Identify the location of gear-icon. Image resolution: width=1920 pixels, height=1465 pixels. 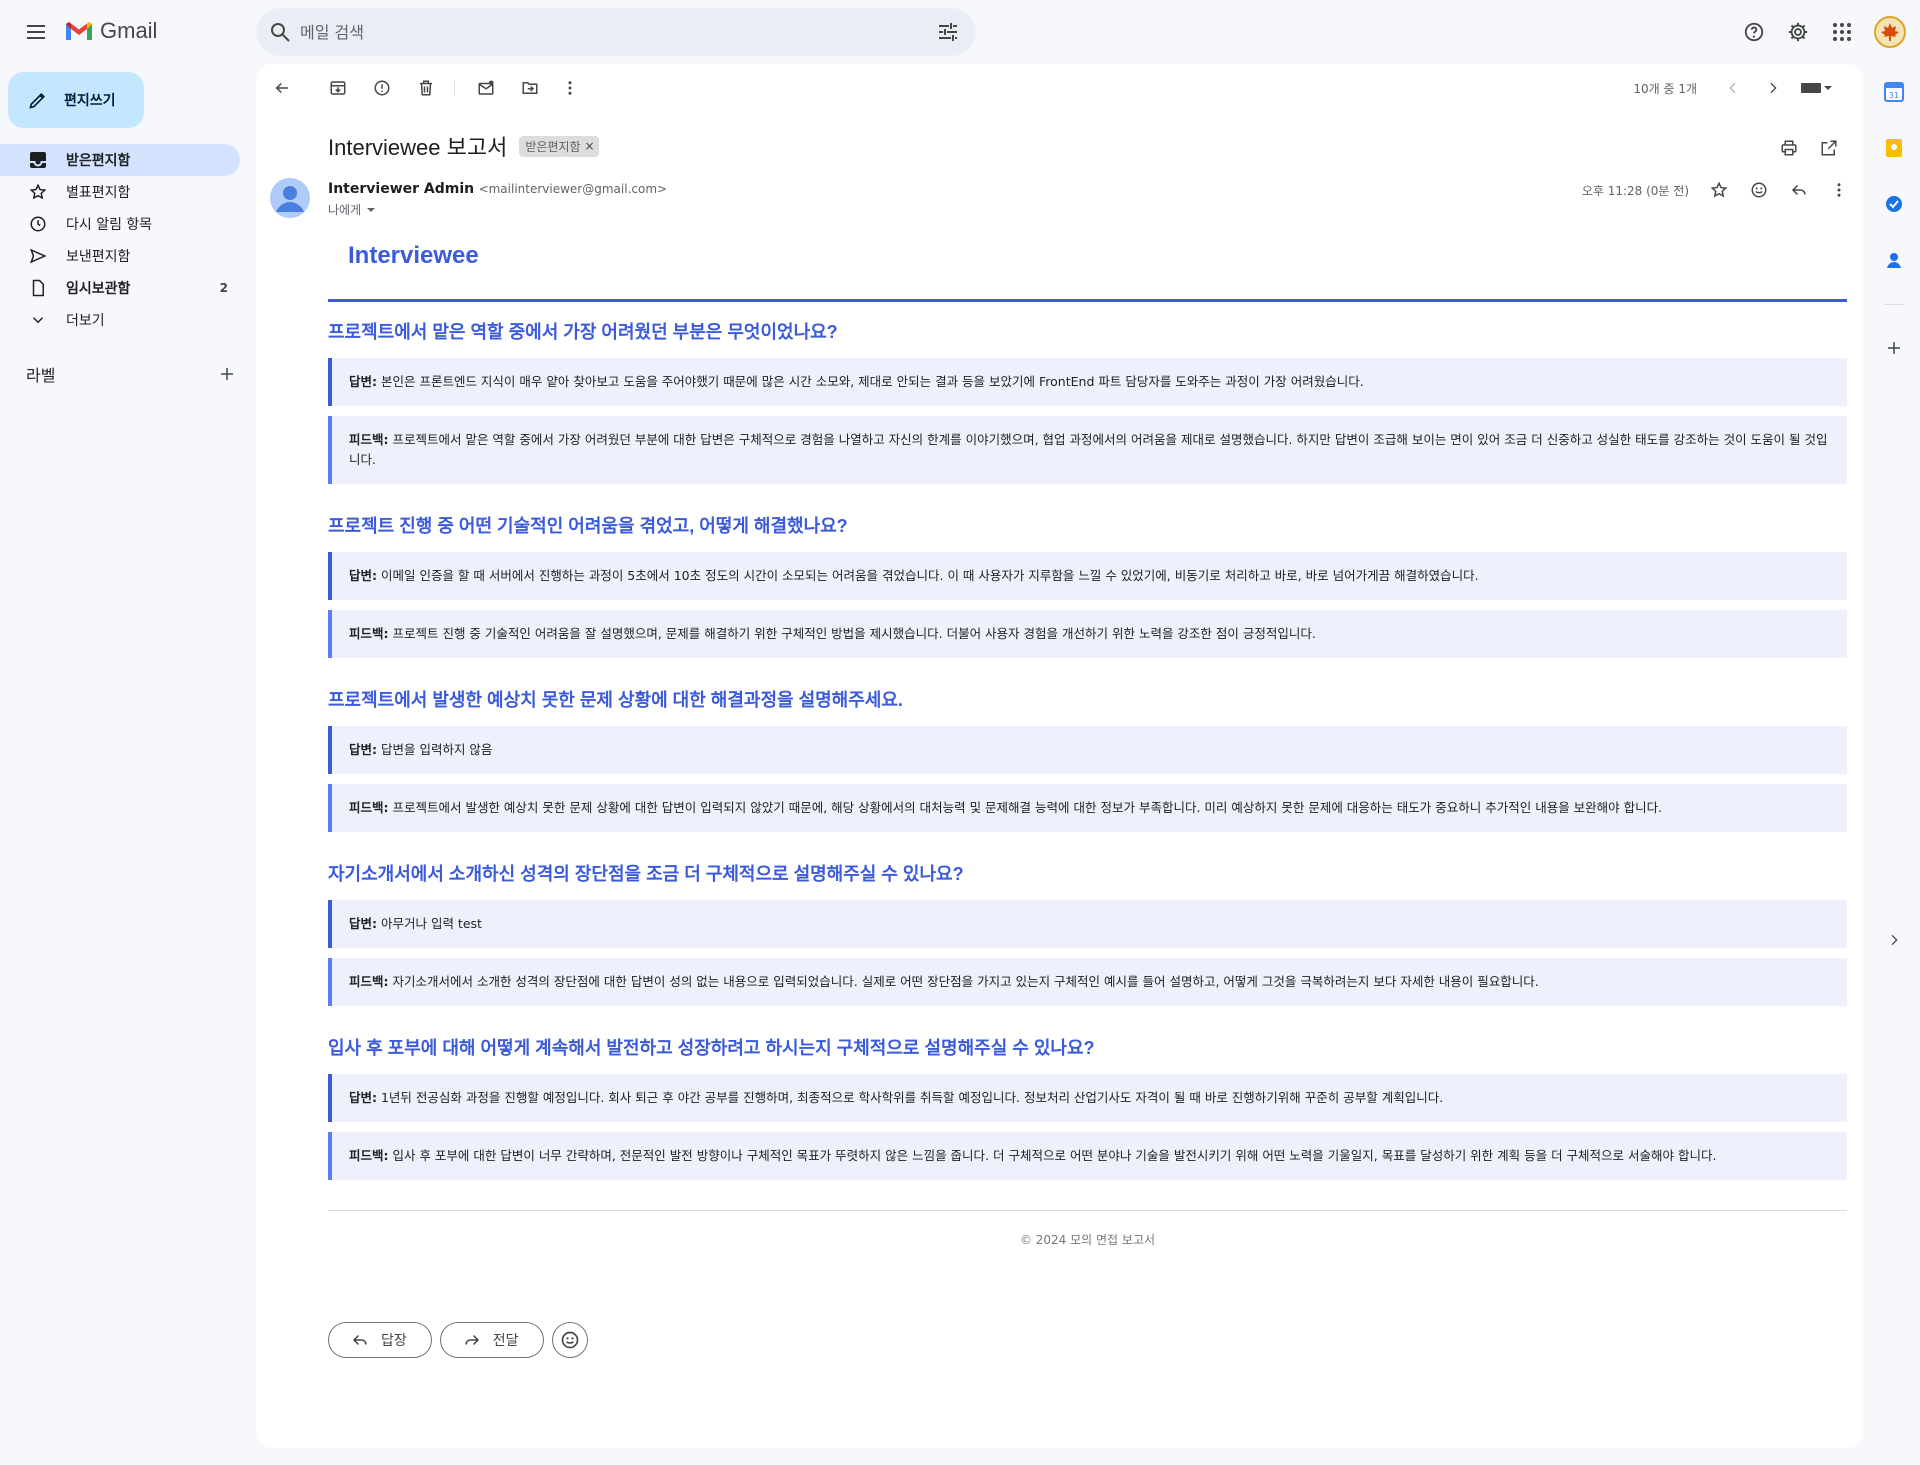
(1798, 32).